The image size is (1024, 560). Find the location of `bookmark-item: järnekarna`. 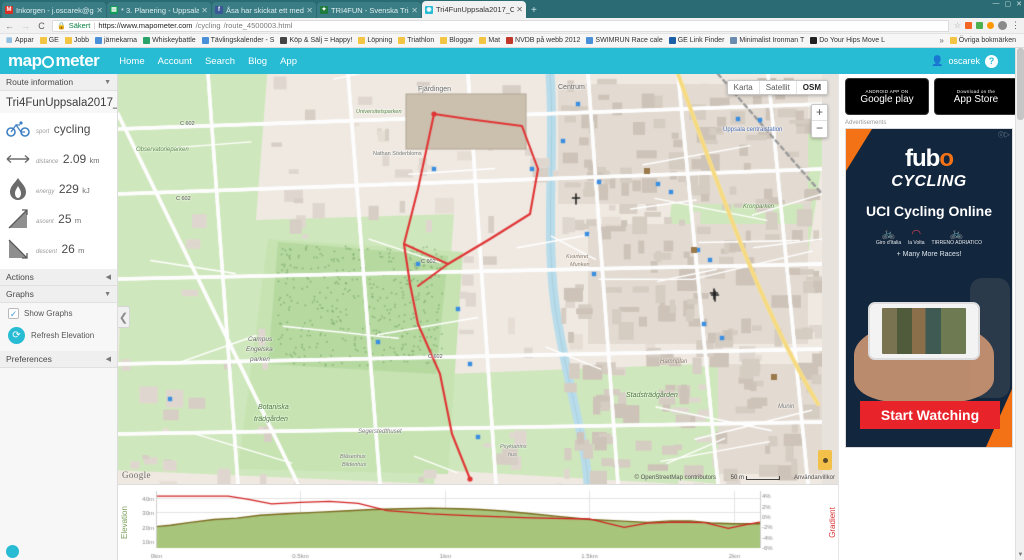

bookmark-item: järnekarna is located at coordinates (117, 40).